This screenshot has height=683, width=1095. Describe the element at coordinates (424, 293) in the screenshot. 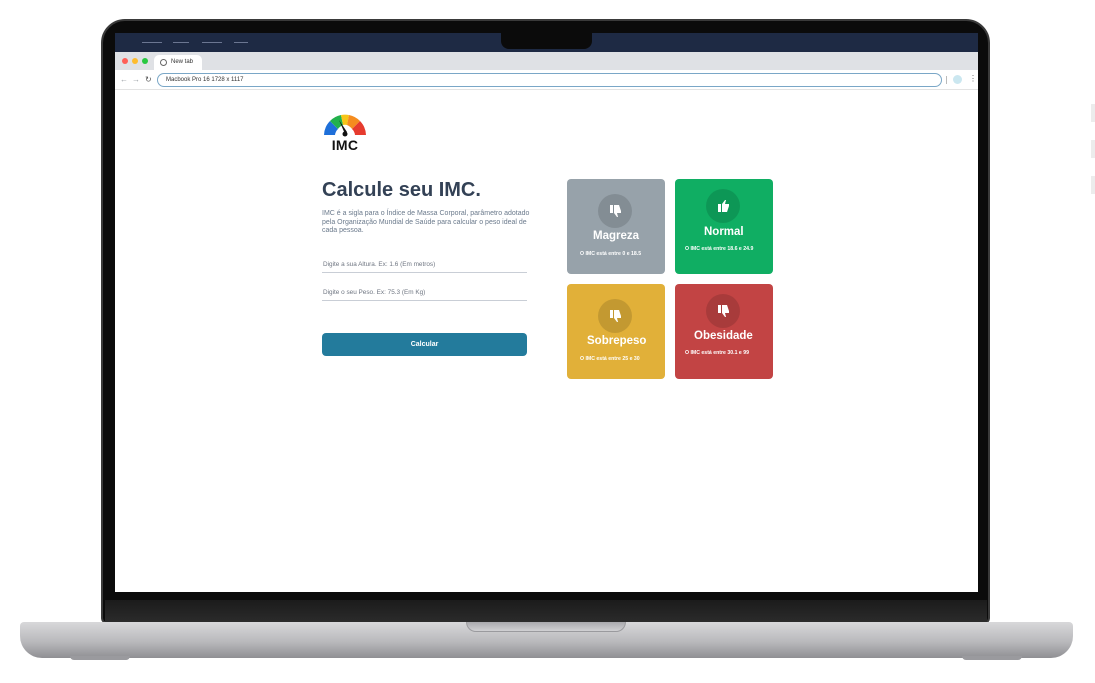

I see `weight-input: Digite o seu Peso. Ex: 75.3 (Em Kg)` at that location.